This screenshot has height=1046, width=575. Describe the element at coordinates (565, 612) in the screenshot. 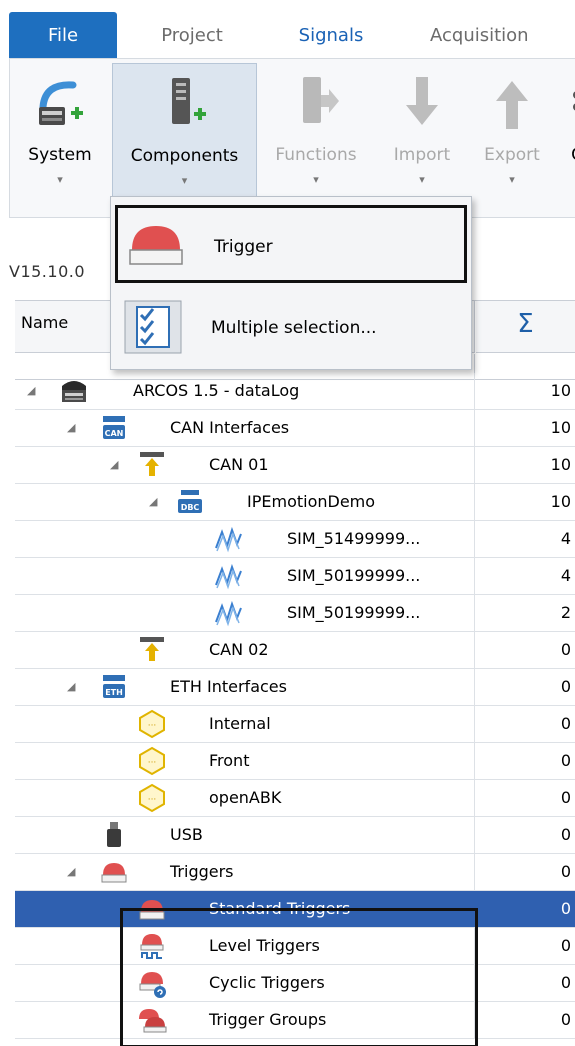

I see `tree-row-count: 2` at that location.